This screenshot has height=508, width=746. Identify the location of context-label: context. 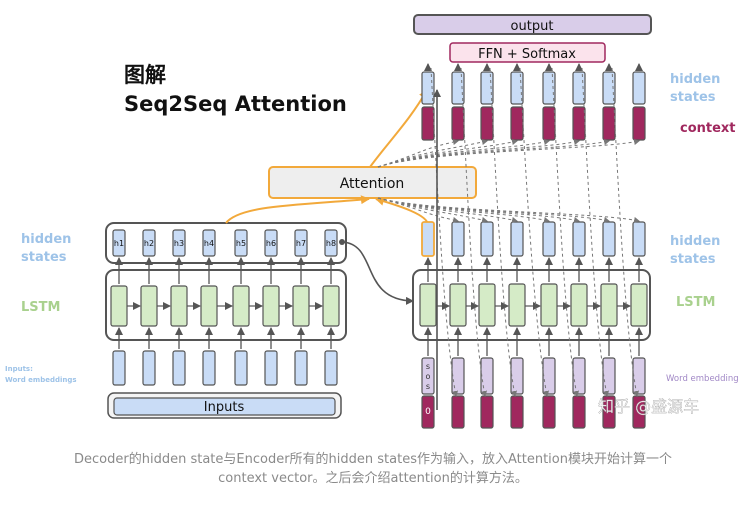
(708, 128).